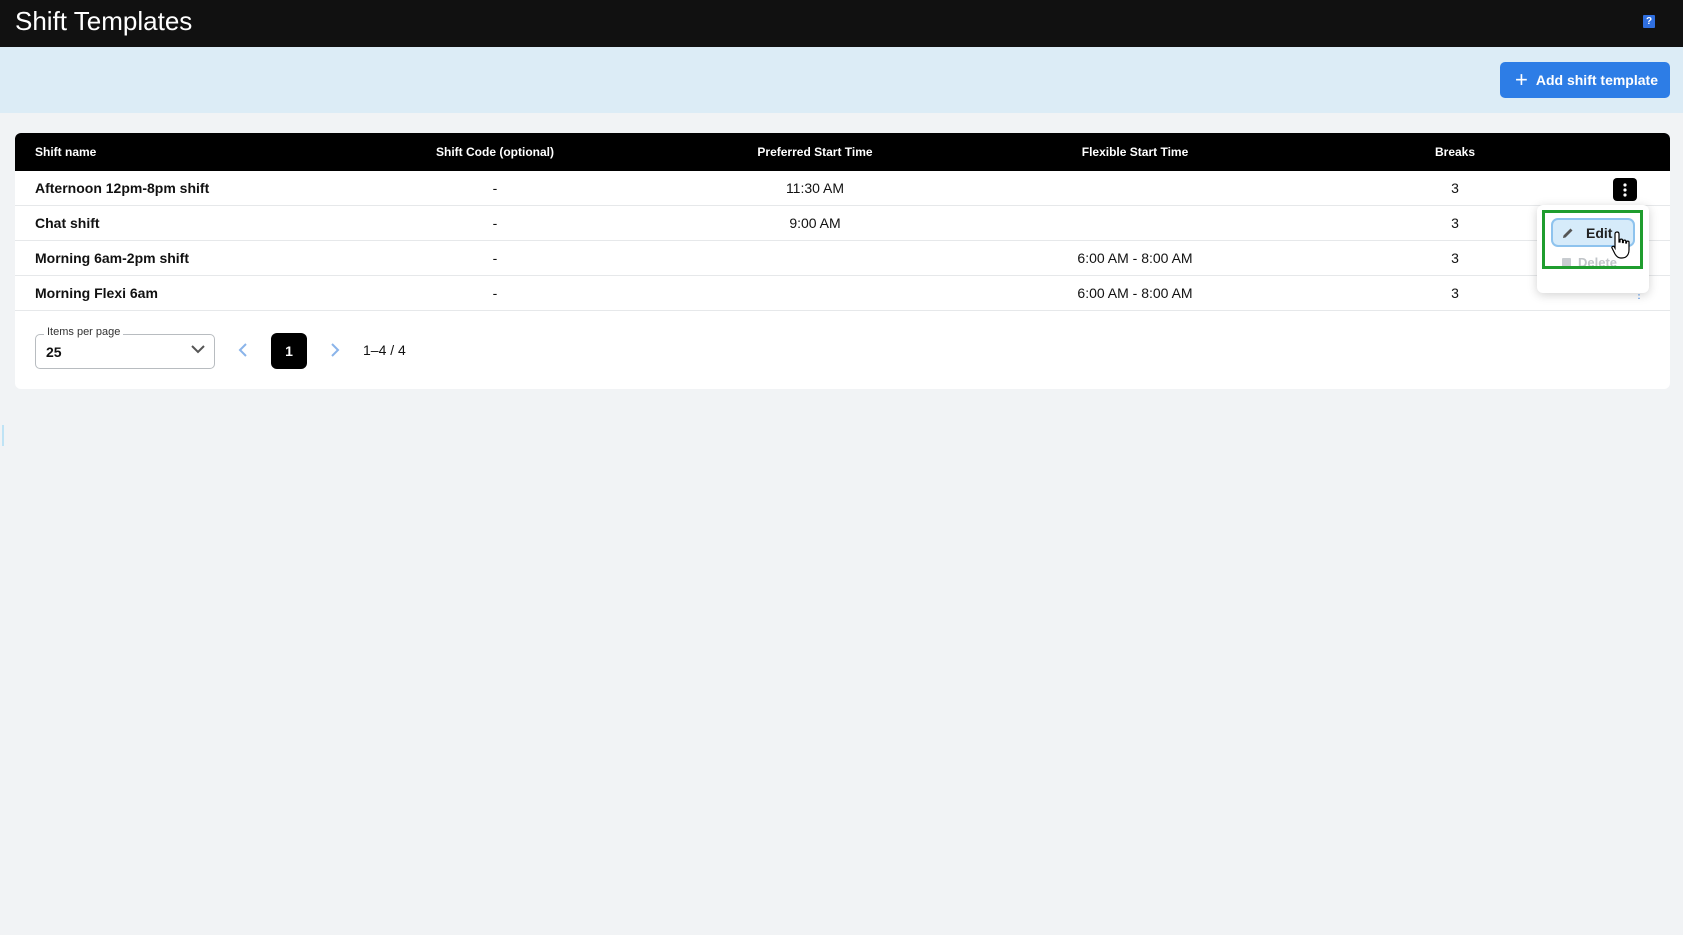 This screenshot has width=1683, height=935. Describe the element at coordinates (3, 435) in the screenshot. I see `edge-marker` at that location.